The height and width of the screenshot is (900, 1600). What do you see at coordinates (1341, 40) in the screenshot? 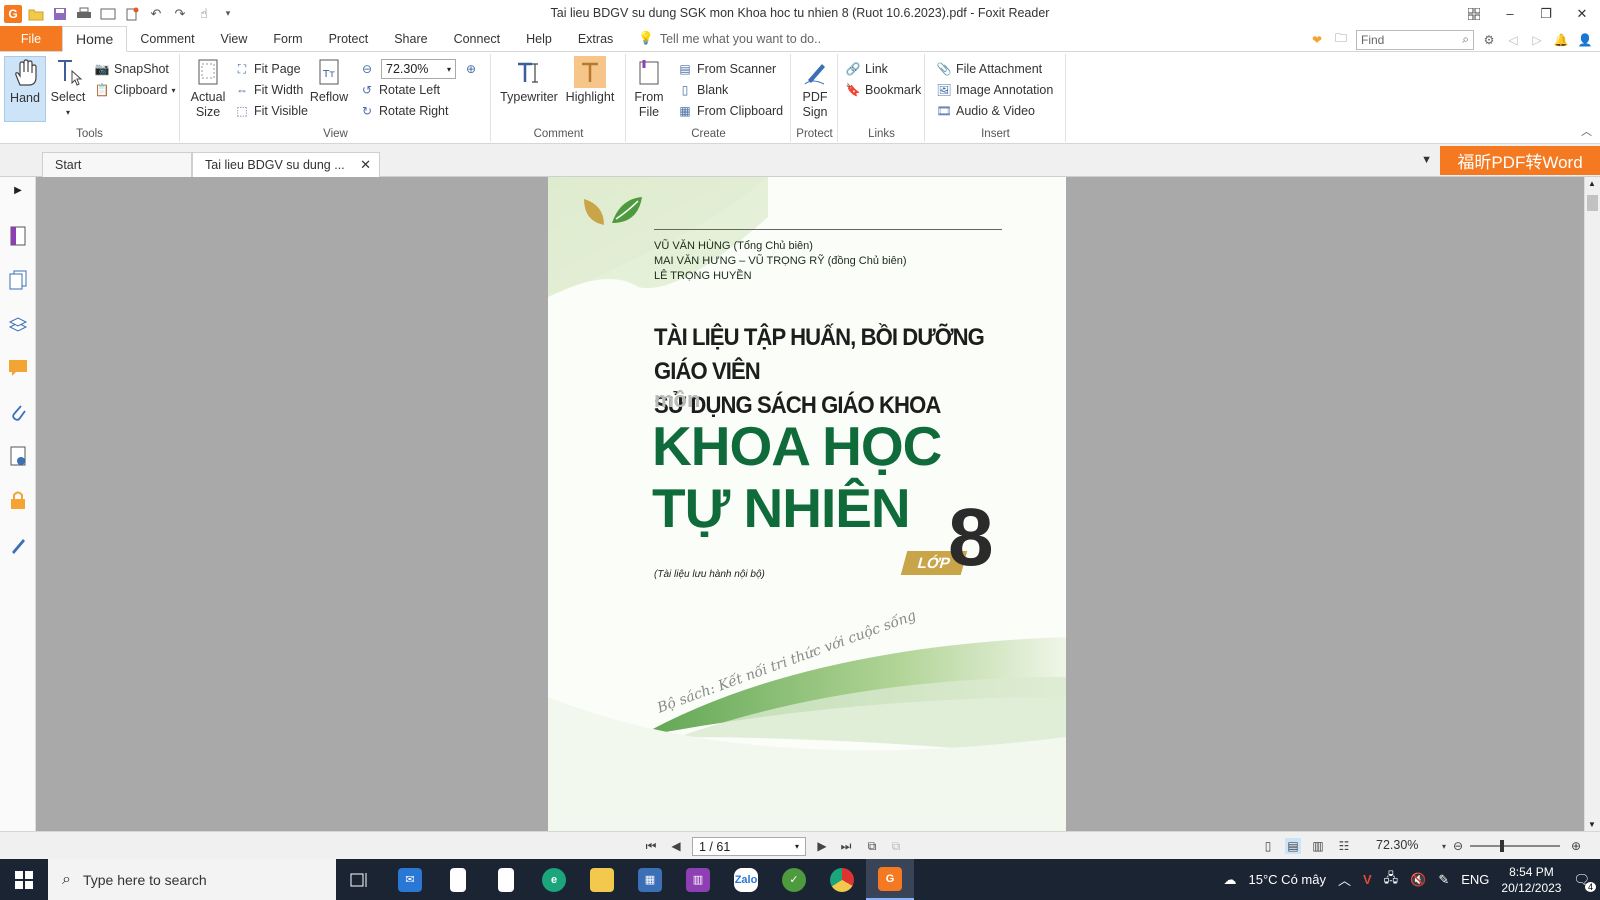
I see `search-folder-icon: 🗀` at bounding box center [1341, 40].